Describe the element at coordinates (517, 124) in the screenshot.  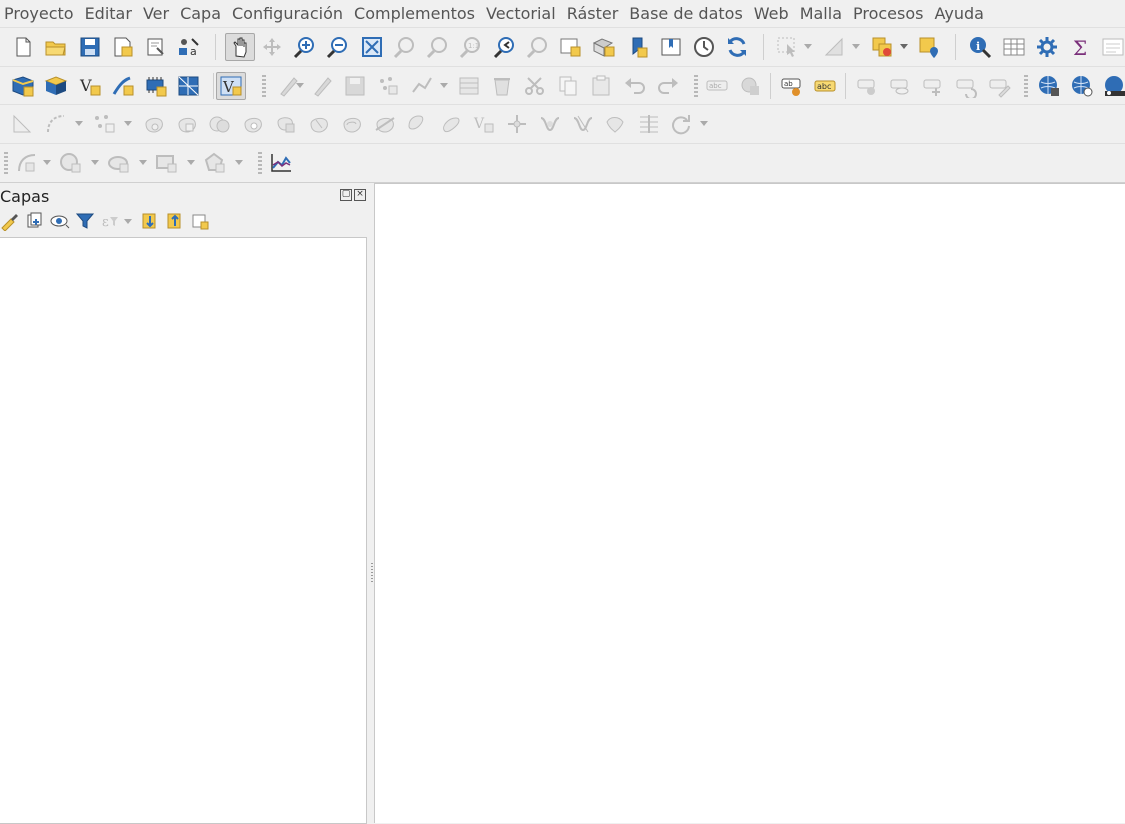
I see `rotate-point-symbols-icon` at that location.